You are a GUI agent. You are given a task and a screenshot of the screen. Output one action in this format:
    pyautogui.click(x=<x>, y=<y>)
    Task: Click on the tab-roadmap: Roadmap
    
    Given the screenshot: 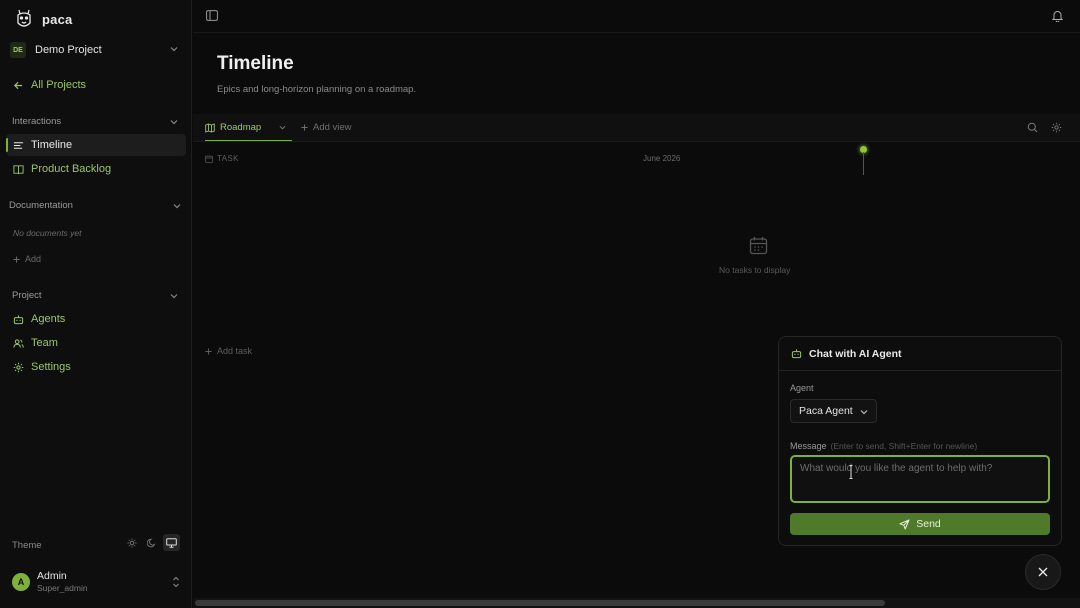 What is the action you would take?
    pyautogui.click(x=236, y=127)
    